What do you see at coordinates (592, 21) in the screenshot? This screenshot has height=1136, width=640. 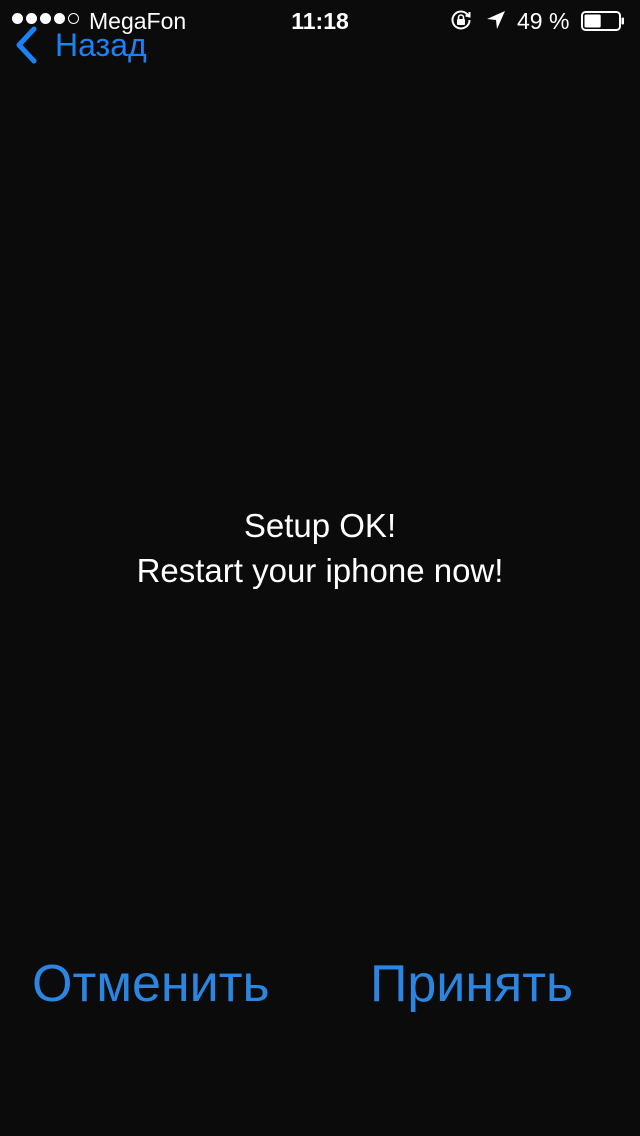 I see `battery-fill` at bounding box center [592, 21].